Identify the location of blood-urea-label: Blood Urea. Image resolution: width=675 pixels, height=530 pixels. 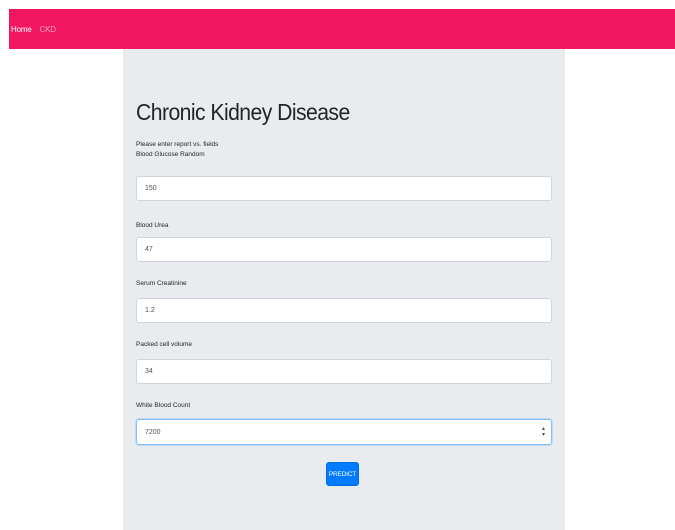
(152, 225).